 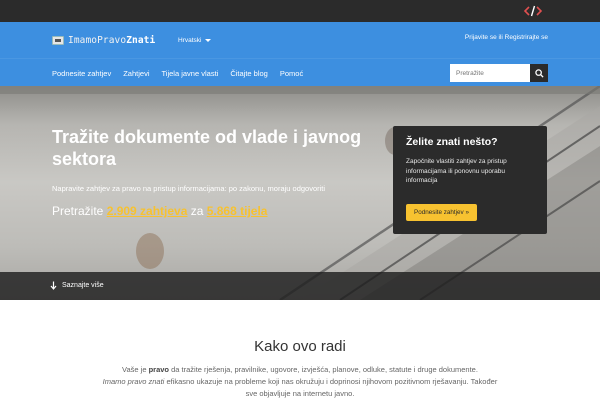 What do you see at coordinates (533, 11) in the screenshot?
I see `code-icon` at bounding box center [533, 11].